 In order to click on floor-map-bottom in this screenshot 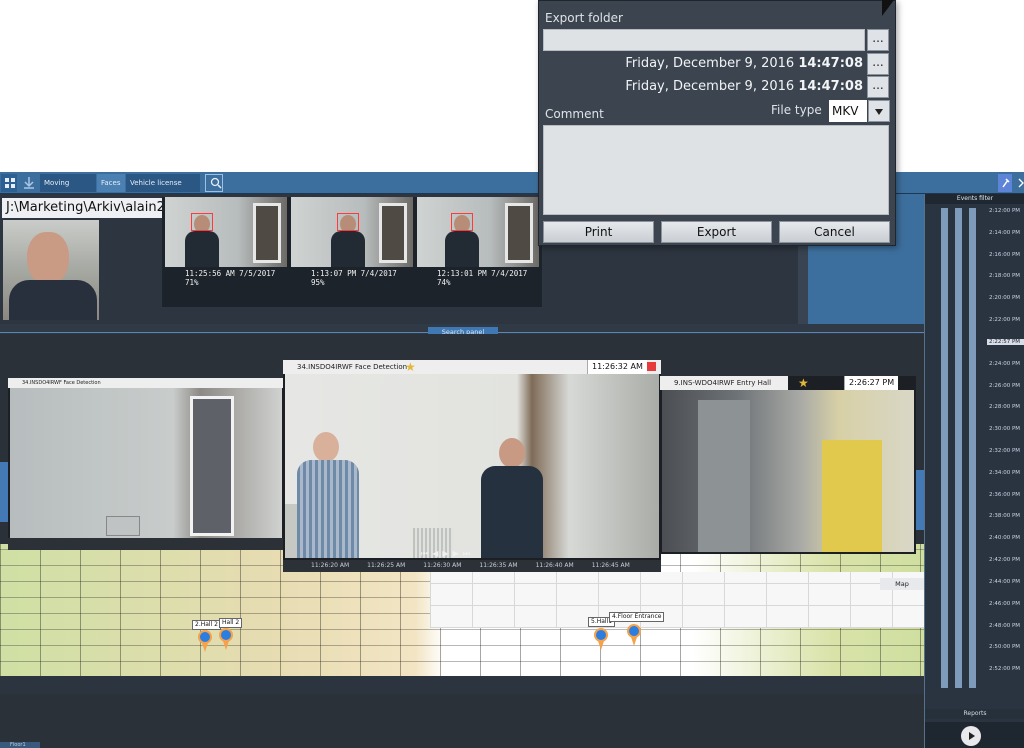, I will do `click(462, 685)`.